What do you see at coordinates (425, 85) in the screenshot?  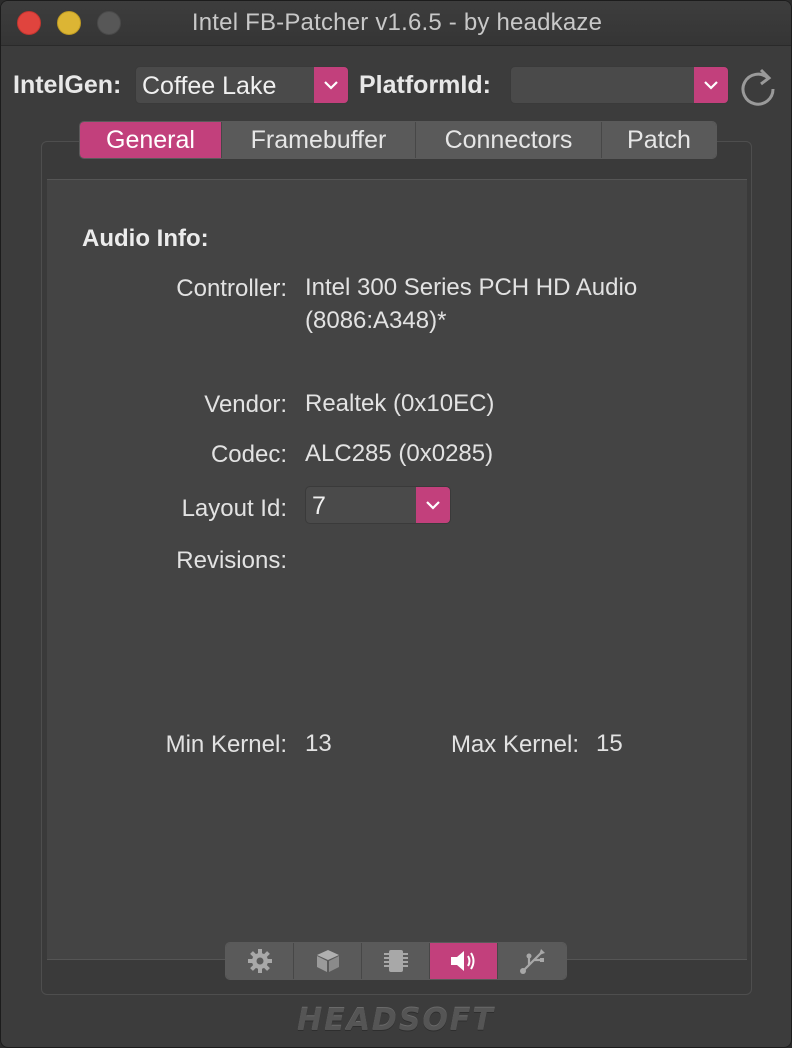 I see `platformid-label: PlatformId:` at bounding box center [425, 85].